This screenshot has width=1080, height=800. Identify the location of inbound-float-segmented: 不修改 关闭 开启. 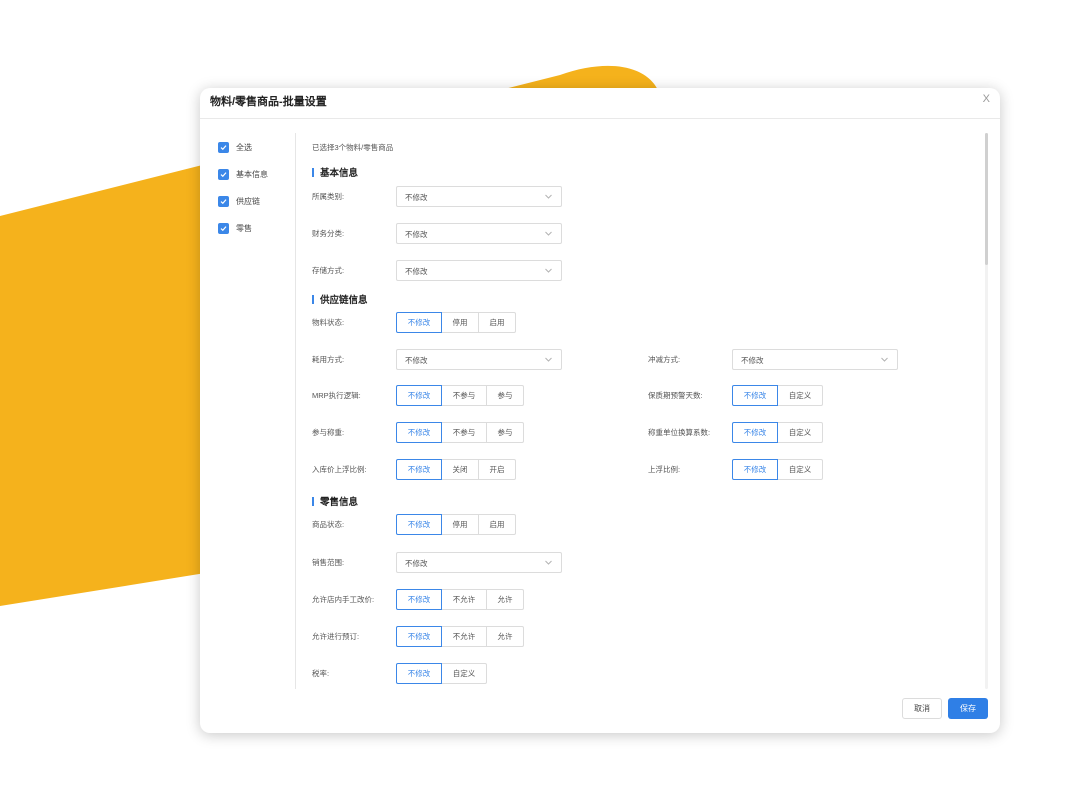
(456, 469).